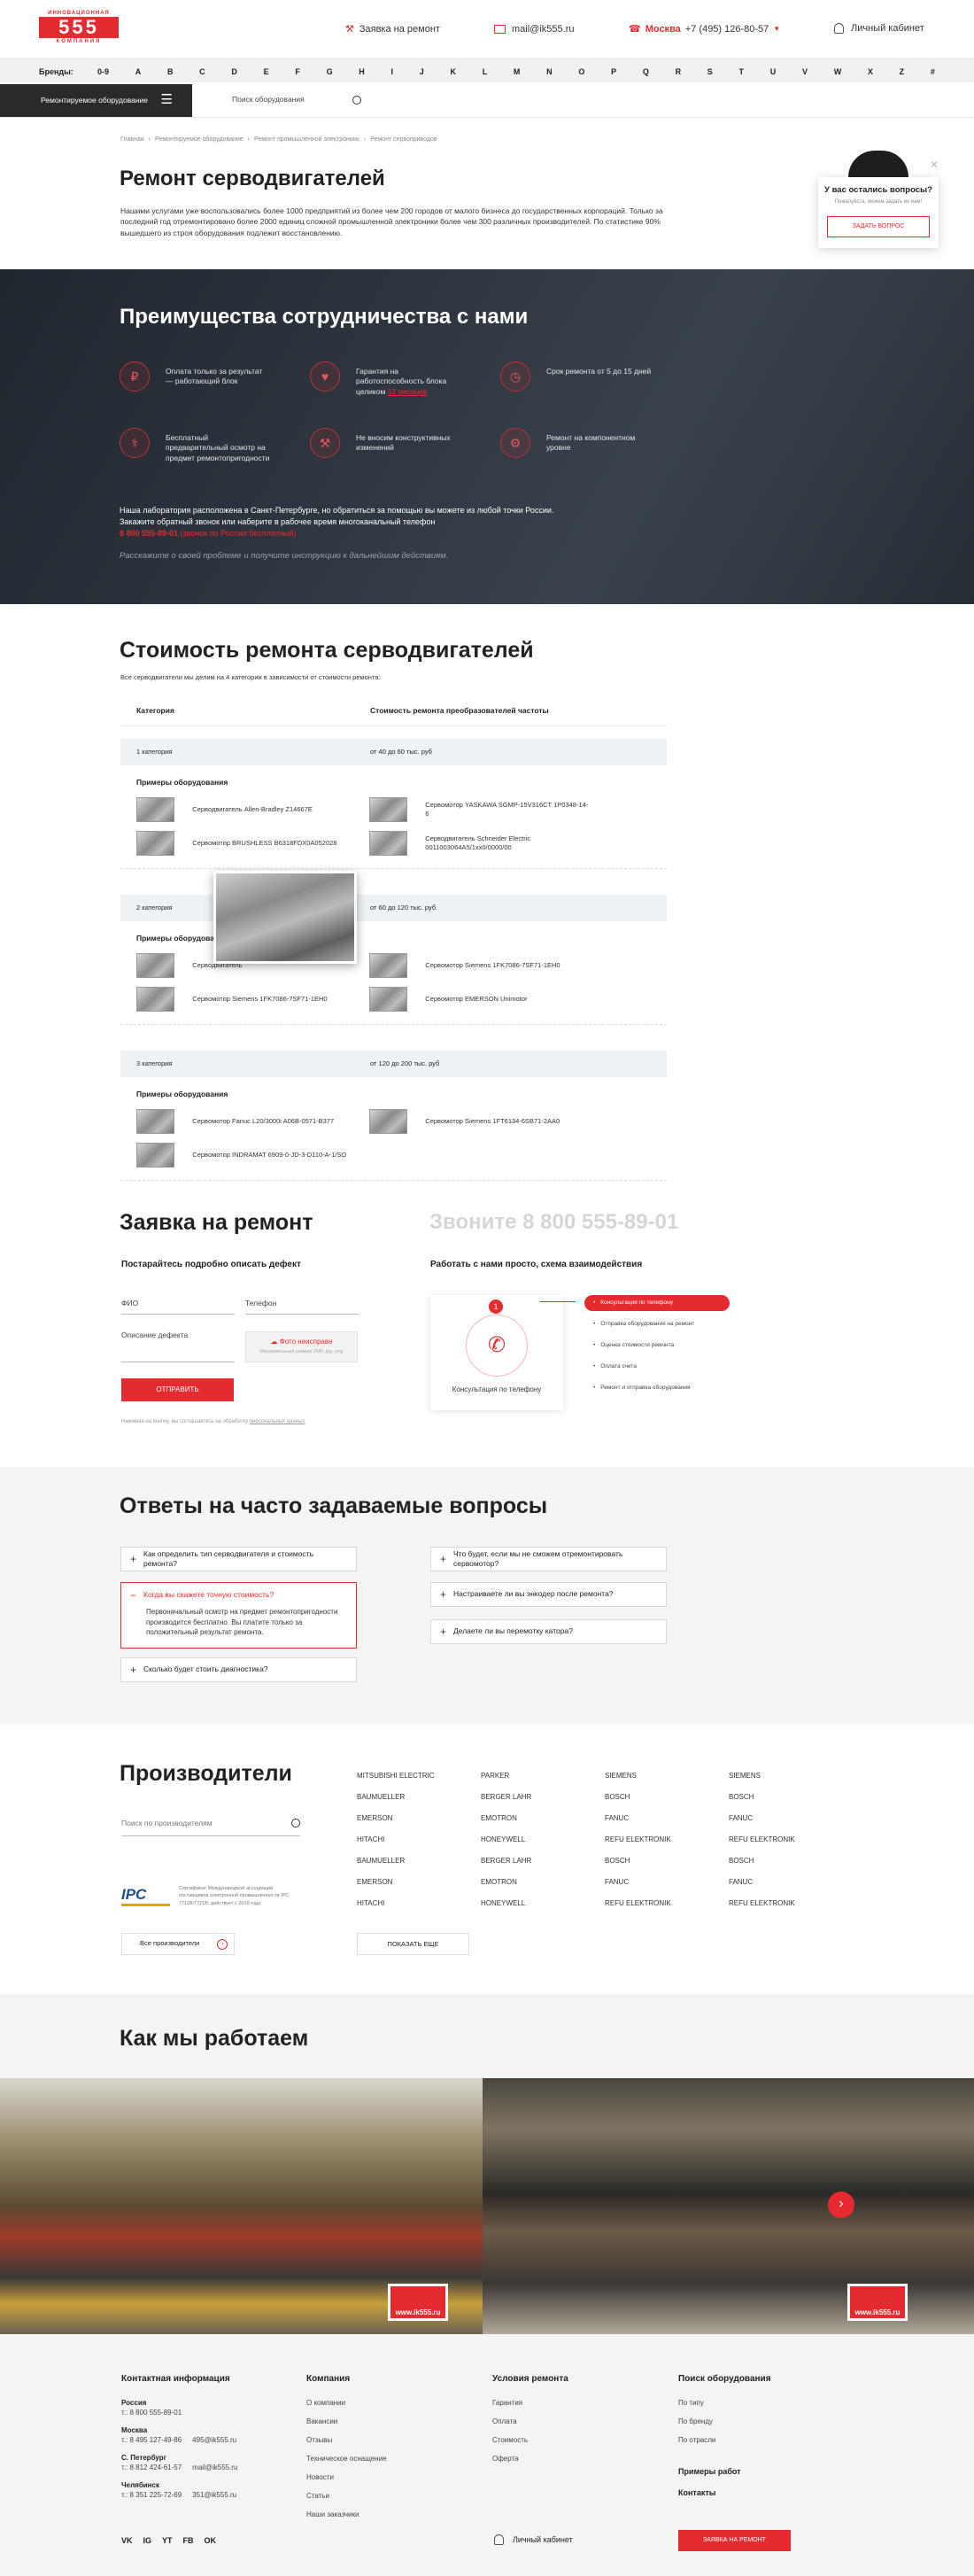 This screenshot has width=974, height=2576. I want to click on brand-letter: Z, so click(902, 71).